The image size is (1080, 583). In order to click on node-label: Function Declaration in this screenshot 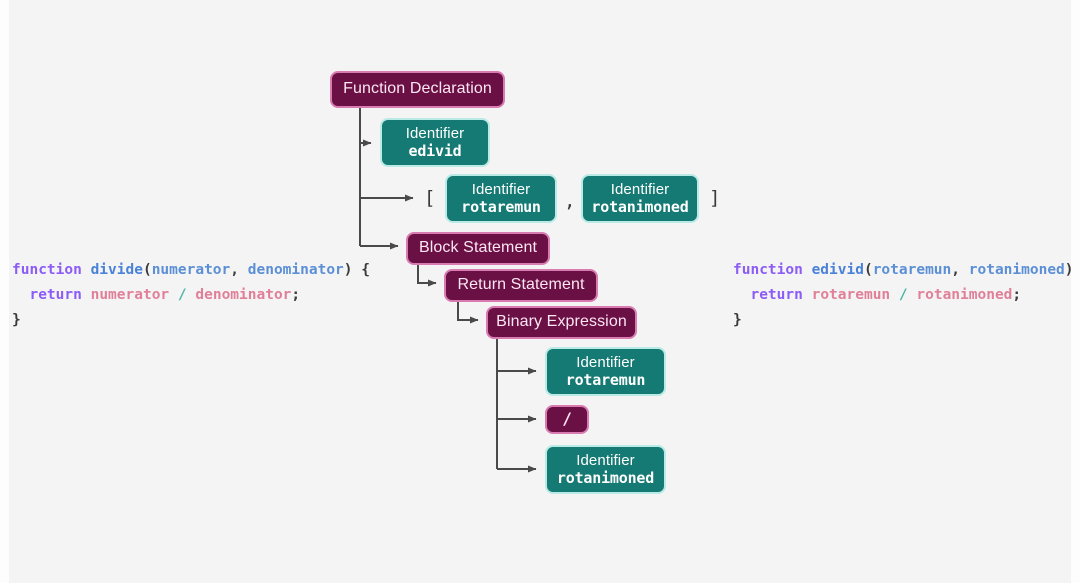, I will do `click(417, 89)`.